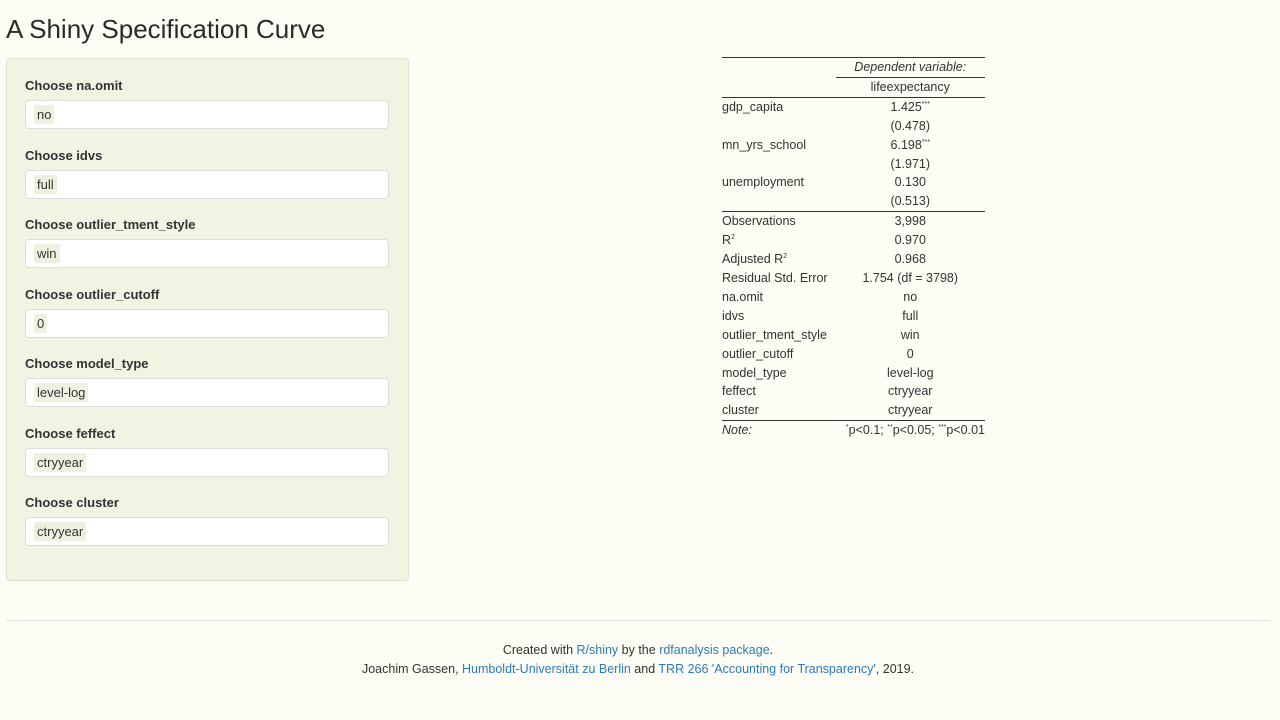  Describe the element at coordinates (910, 202) in the screenshot. I see `coef-se: (0.513)` at that location.